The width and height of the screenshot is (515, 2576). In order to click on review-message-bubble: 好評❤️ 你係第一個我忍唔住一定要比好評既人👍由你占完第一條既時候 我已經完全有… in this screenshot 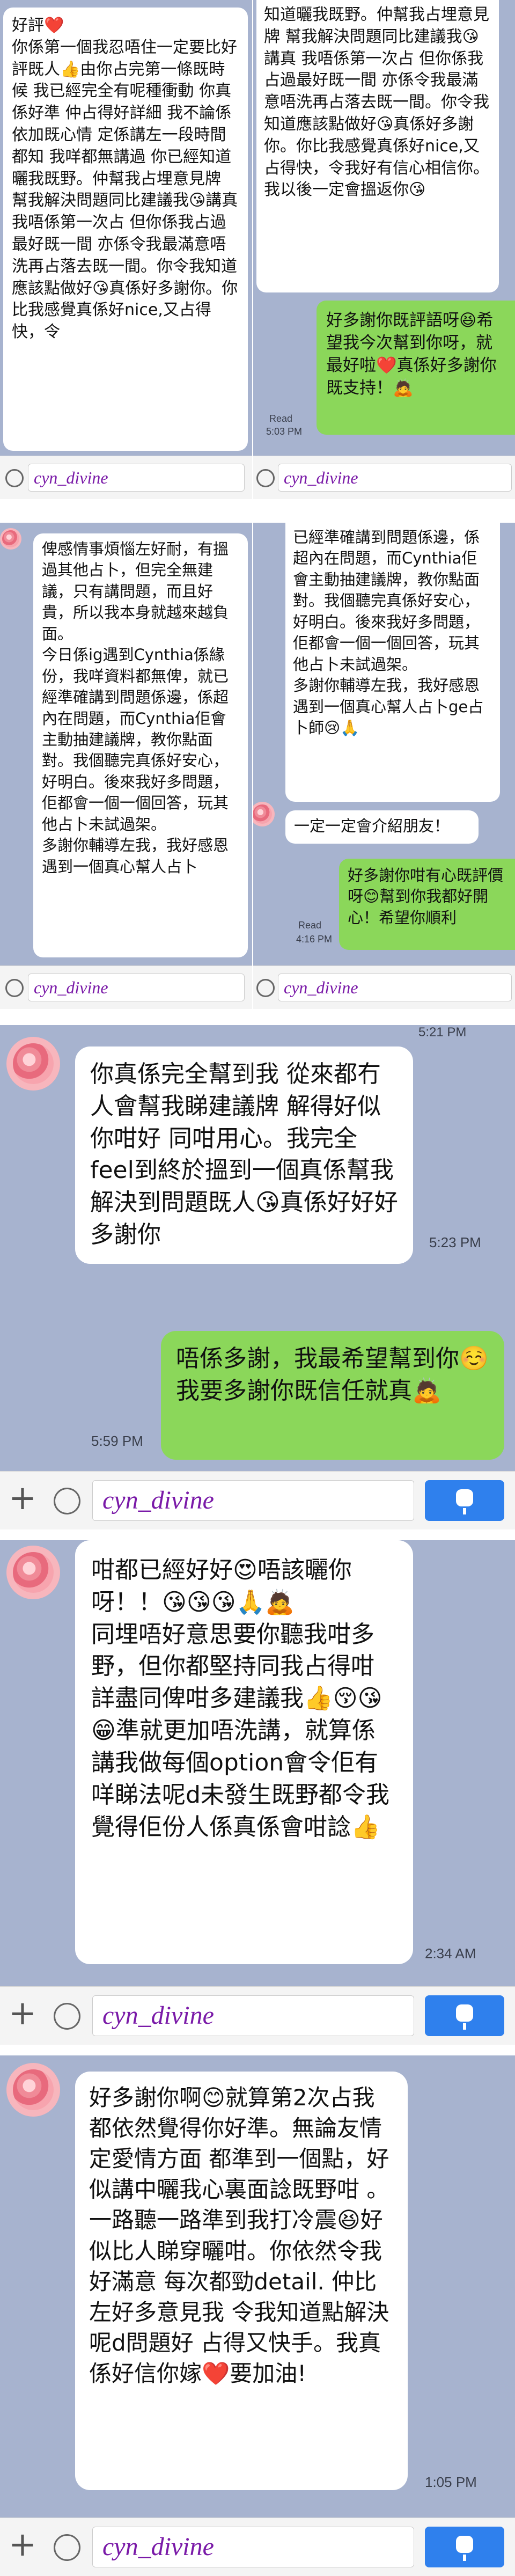, I will do `click(125, 229)`.